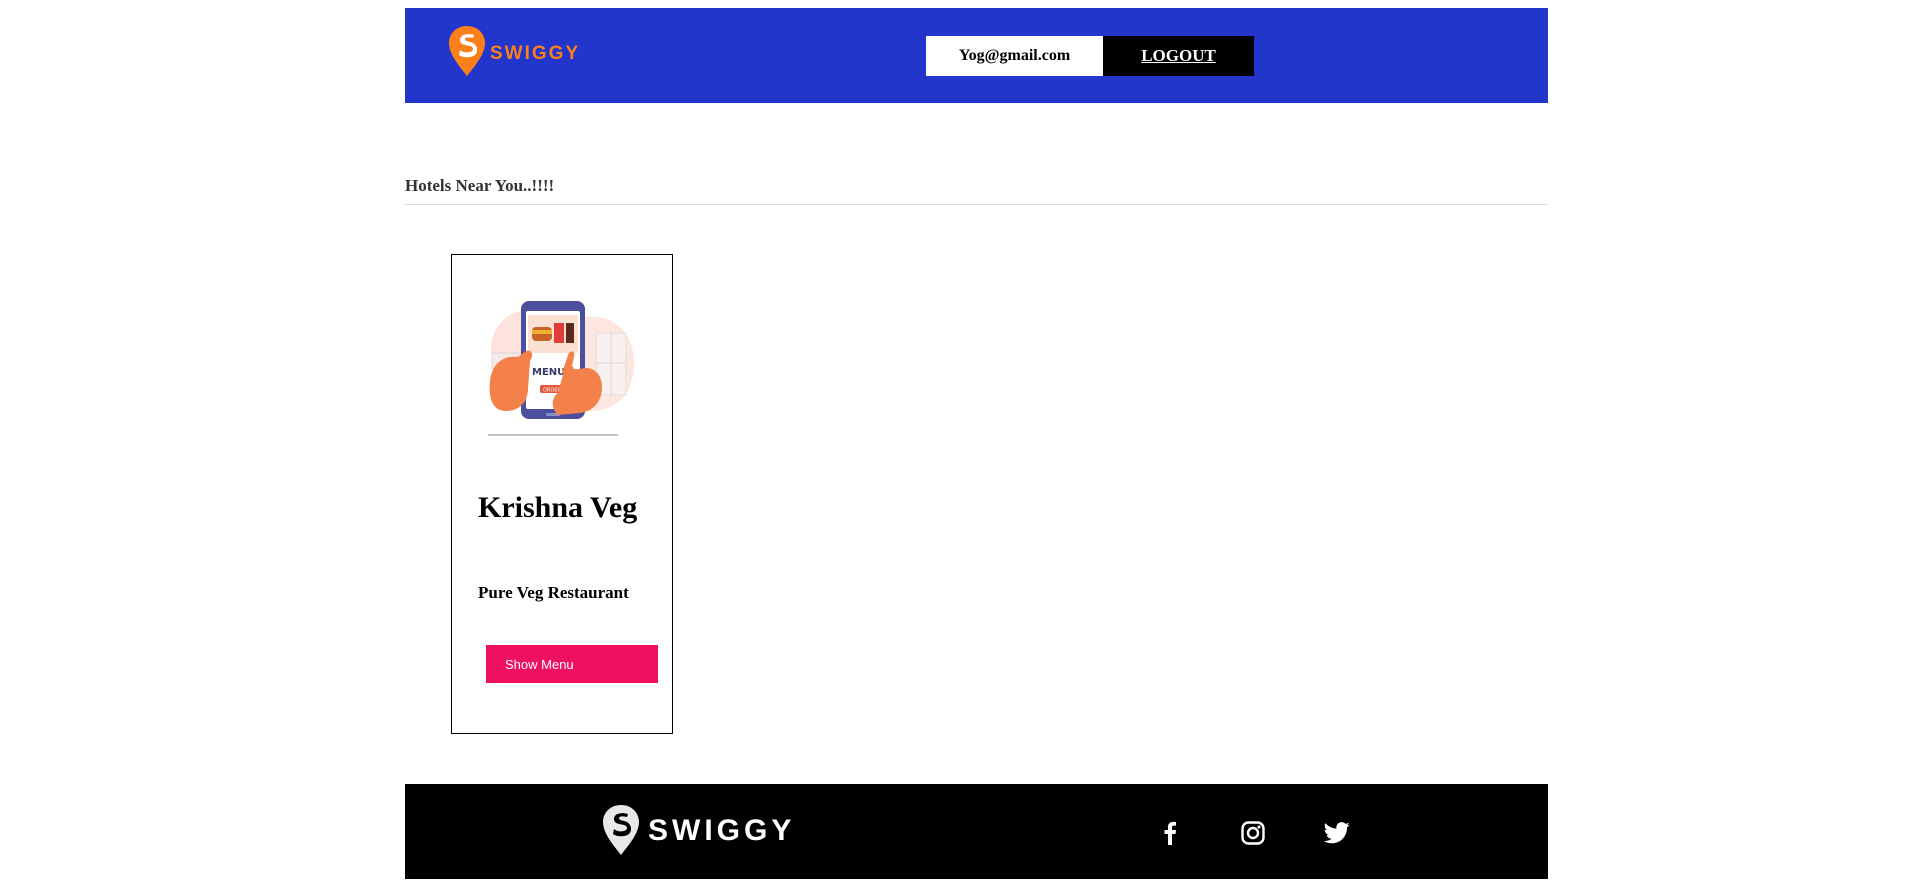  I want to click on swiggy-logo: SWIGGY, so click(514, 51).